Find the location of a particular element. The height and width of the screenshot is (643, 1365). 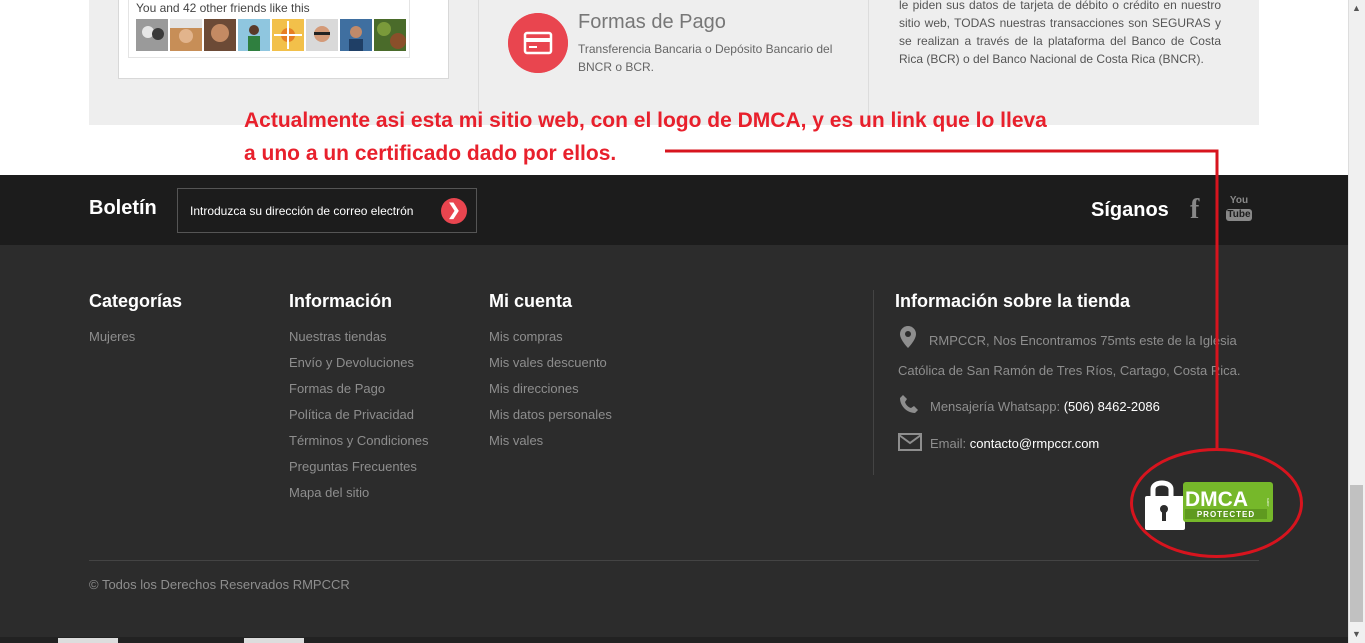

youtube-you-text: You is located at coordinates (1239, 200).